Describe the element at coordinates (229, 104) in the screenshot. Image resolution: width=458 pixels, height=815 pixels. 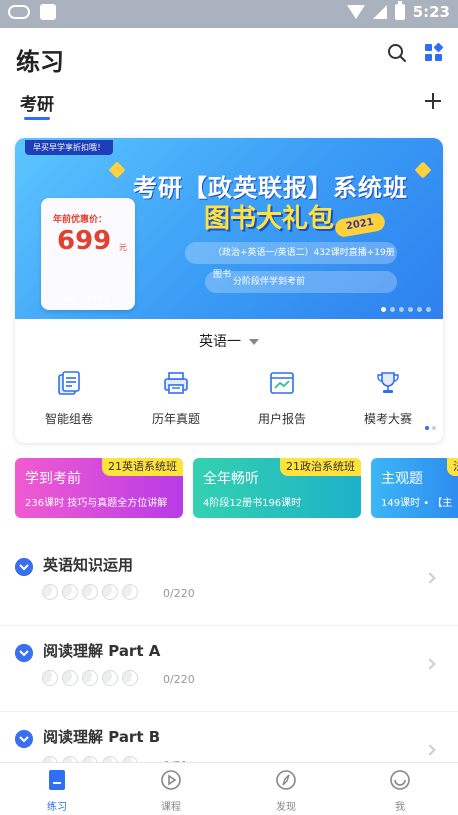
I see `tab-bar: 考研` at that location.